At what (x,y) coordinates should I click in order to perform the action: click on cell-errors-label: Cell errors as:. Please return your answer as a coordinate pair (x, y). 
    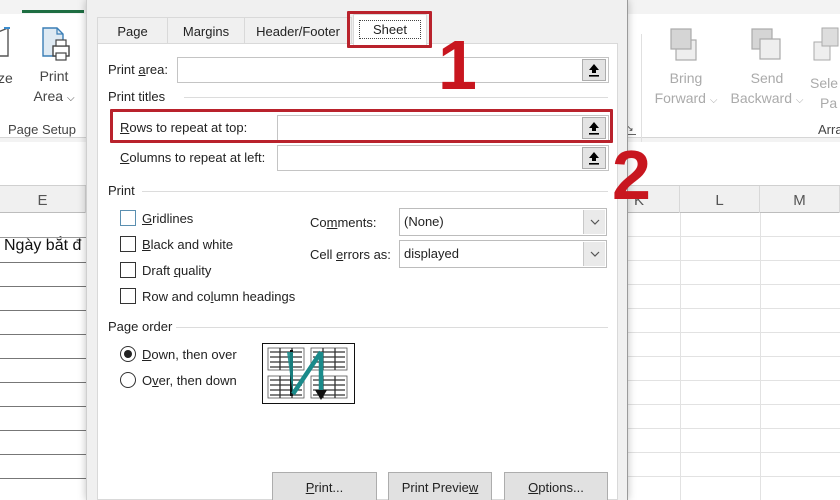
    Looking at the image, I should click on (350, 254).